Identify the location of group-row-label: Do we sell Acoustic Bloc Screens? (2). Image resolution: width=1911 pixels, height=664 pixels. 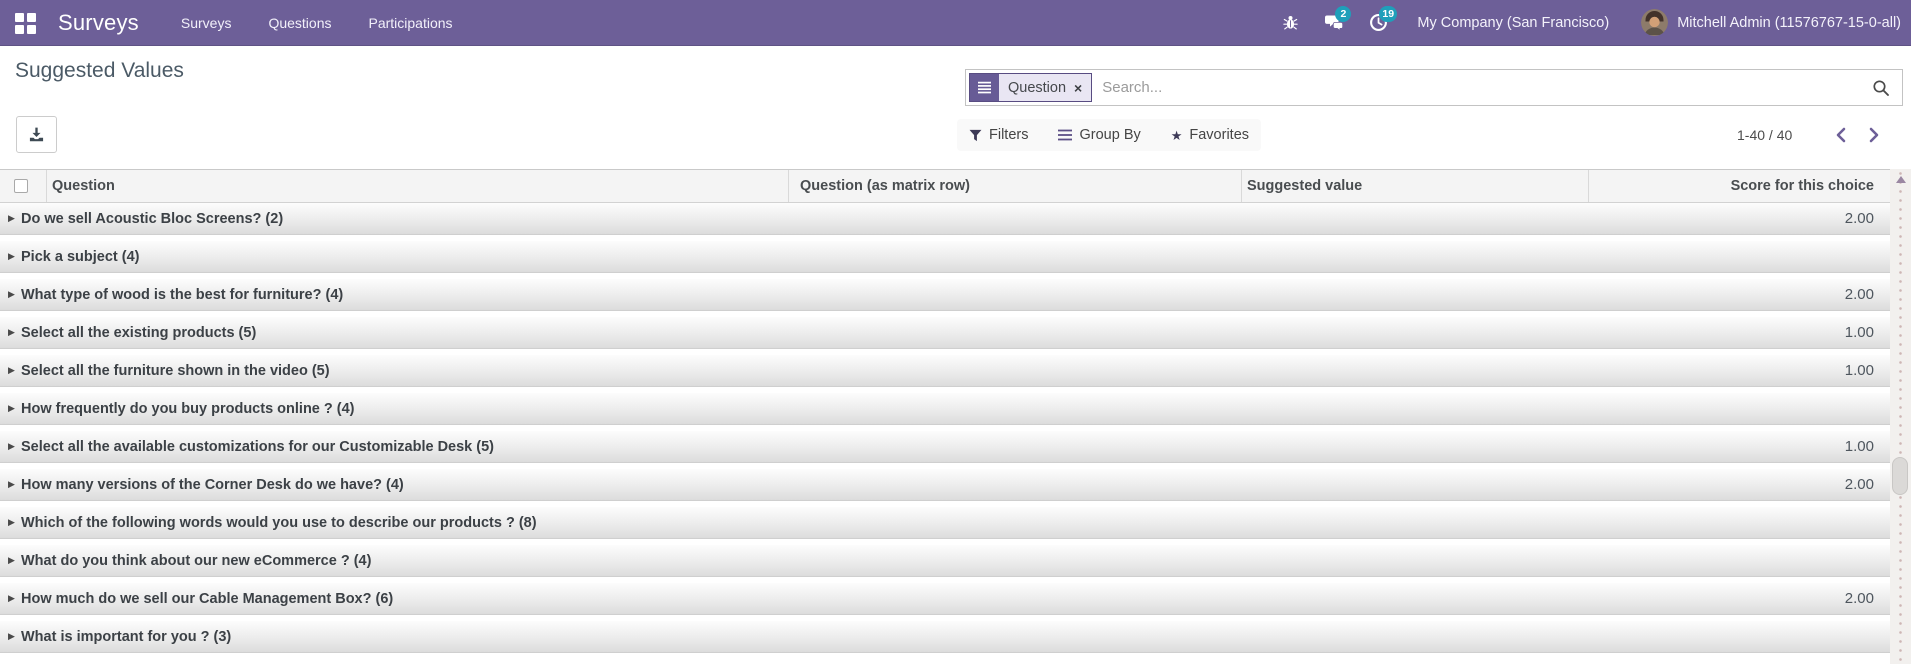
(152, 218).